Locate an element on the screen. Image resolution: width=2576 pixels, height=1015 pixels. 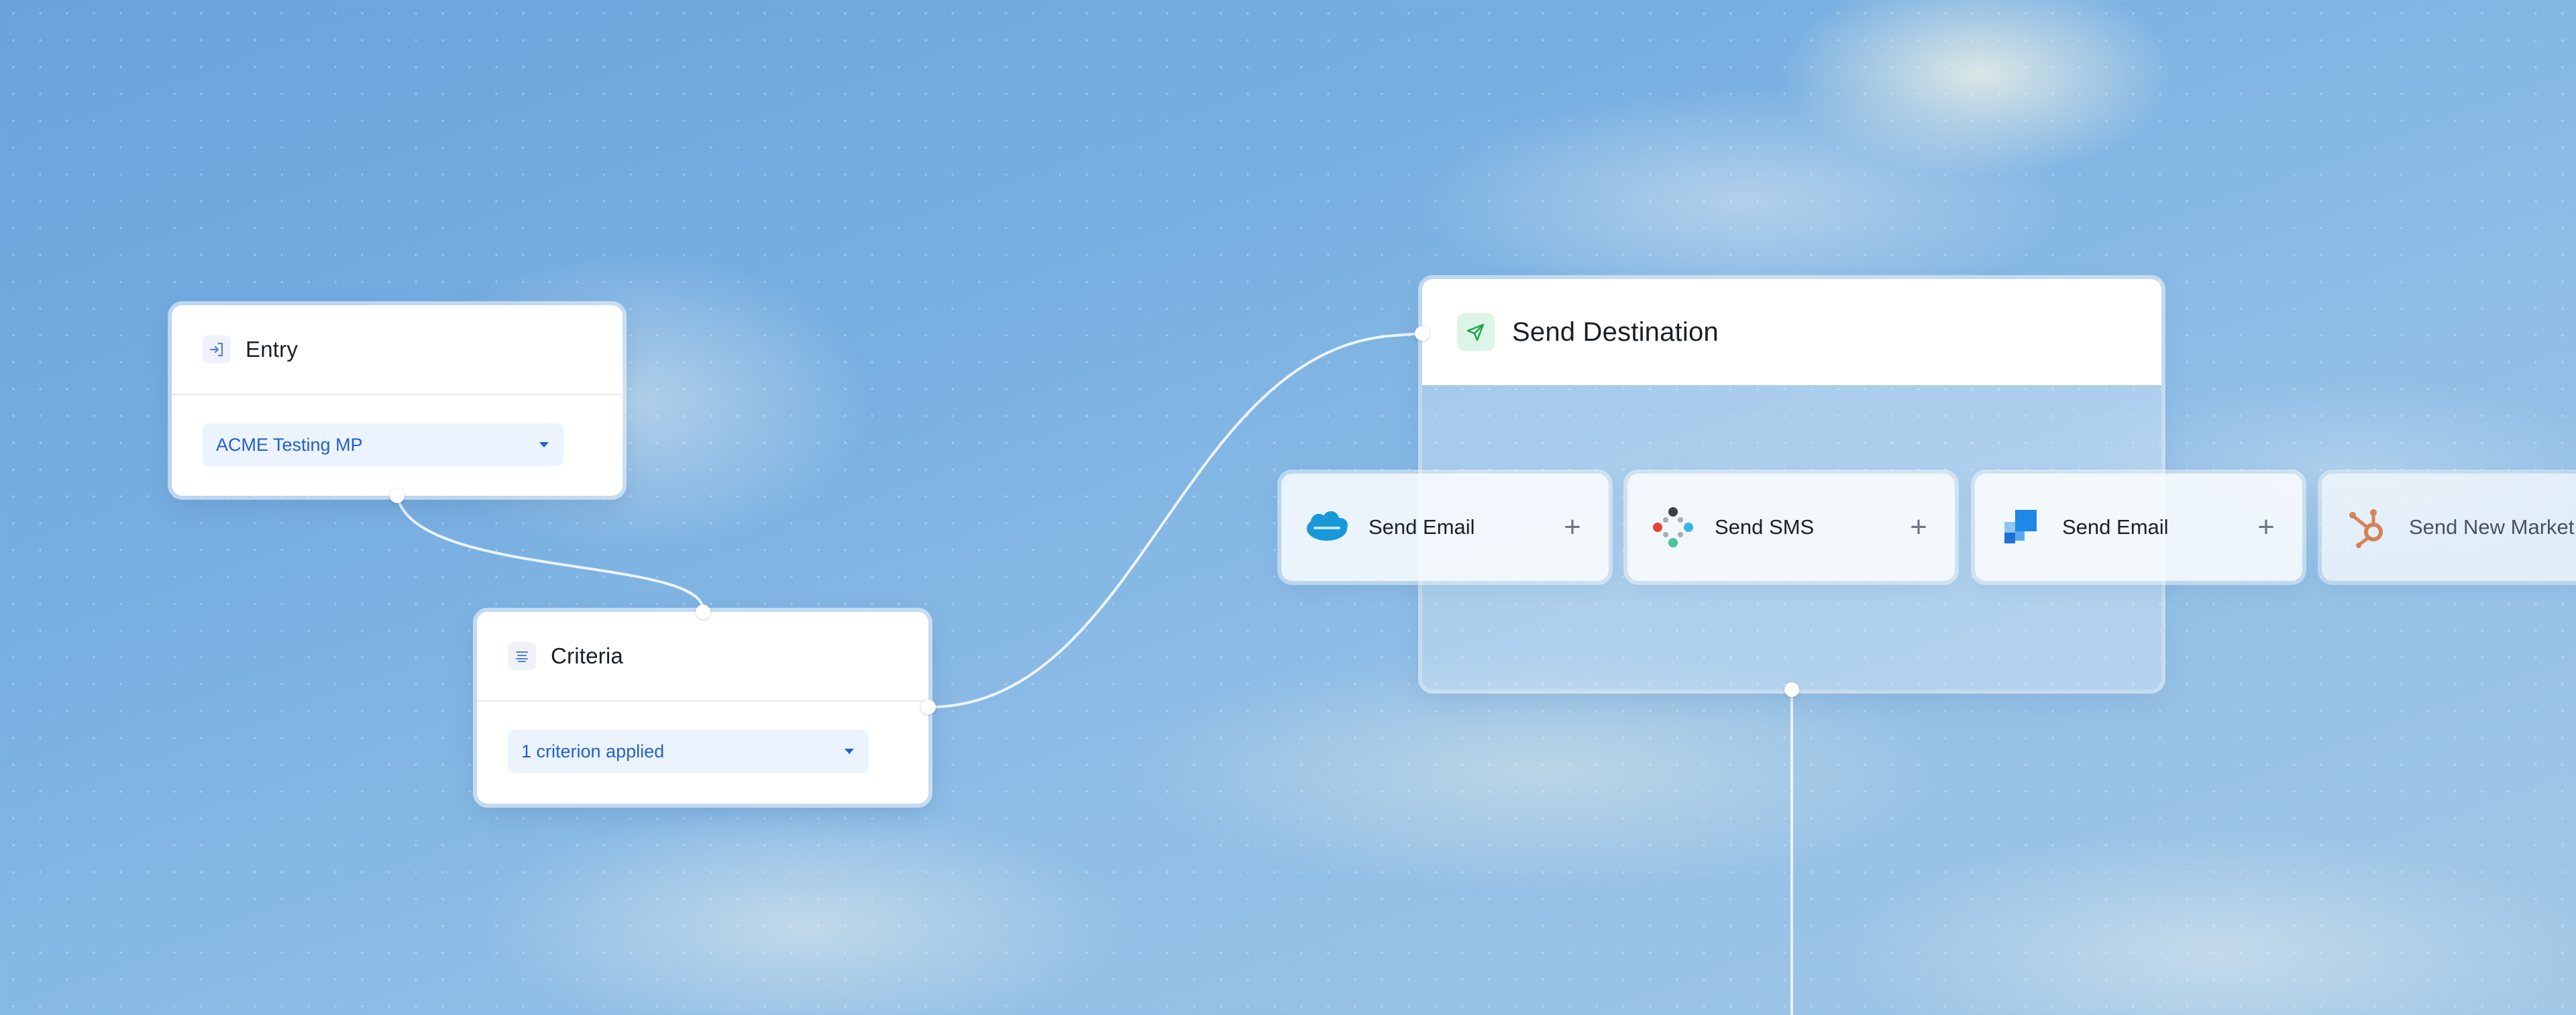
paper-plane-icon is located at coordinates (1476, 332).